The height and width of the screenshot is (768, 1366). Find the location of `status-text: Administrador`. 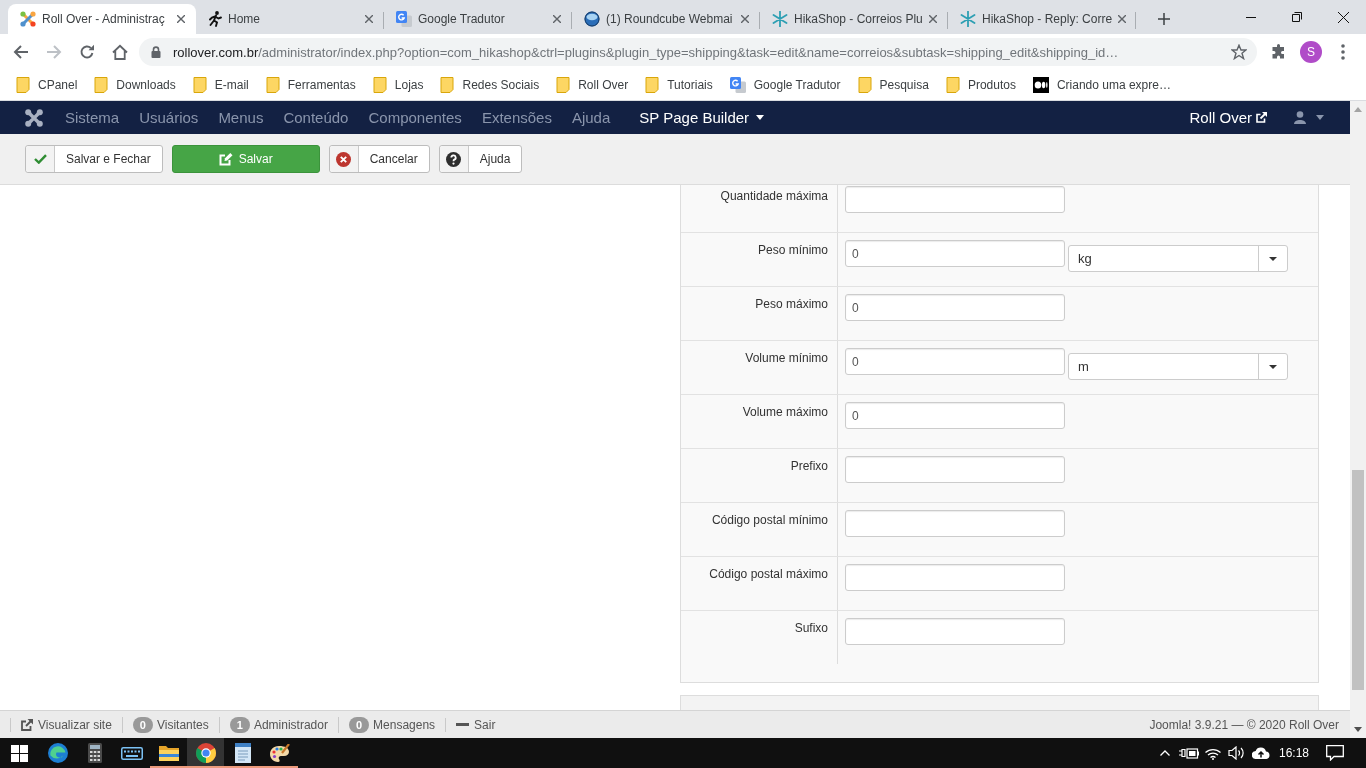

status-text: Administrador is located at coordinates (290, 724).